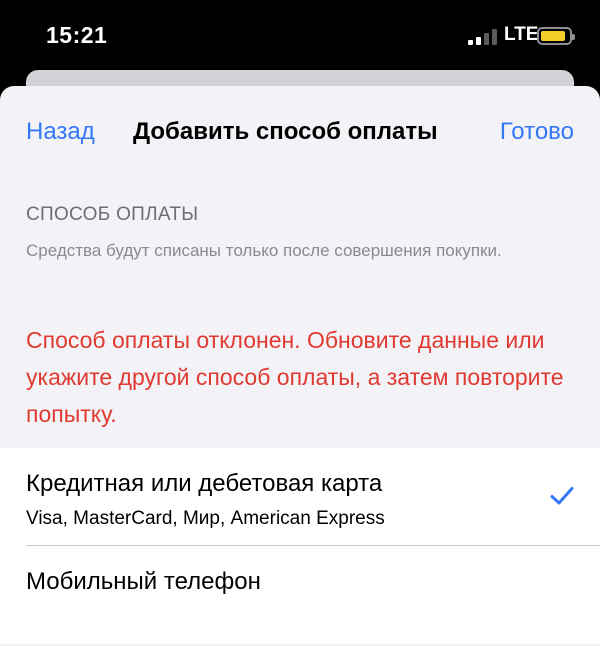 Image resolution: width=600 pixels, height=646 pixels. I want to click on navigation-bar: Назад Добавить способ оплаты Готово, so click(300, 132).